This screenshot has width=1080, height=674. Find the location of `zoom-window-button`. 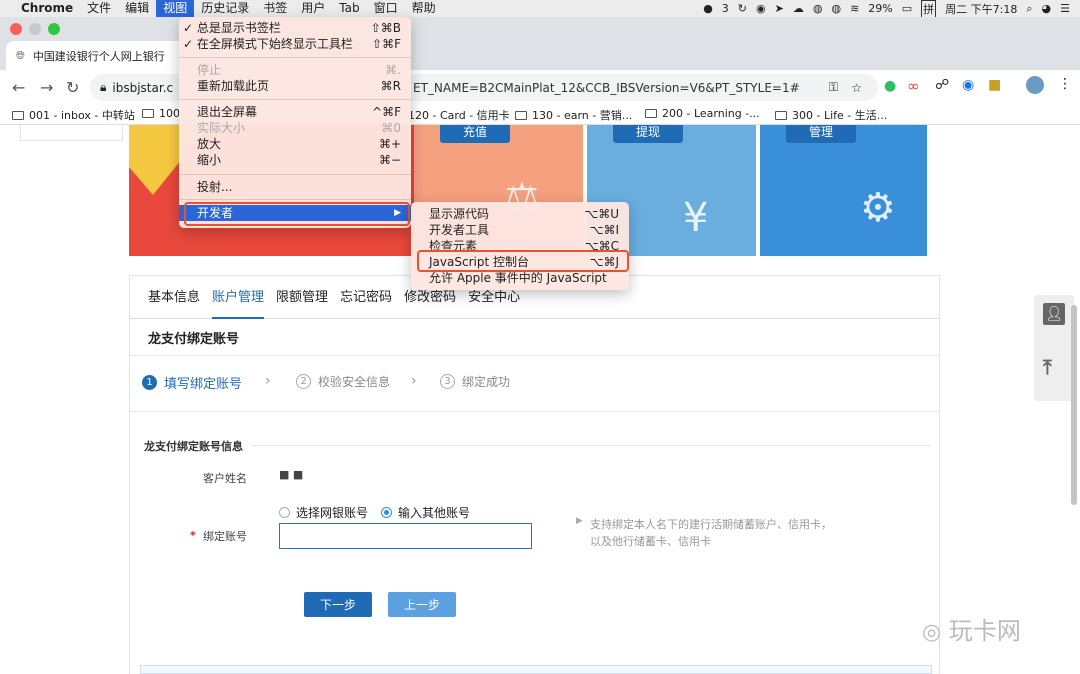

zoom-window-button is located at coordinates (54, 29).